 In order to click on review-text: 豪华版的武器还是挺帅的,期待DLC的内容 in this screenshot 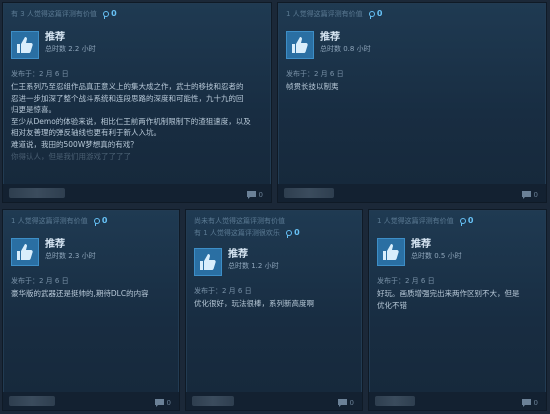, I will do `click(80, 293)`.